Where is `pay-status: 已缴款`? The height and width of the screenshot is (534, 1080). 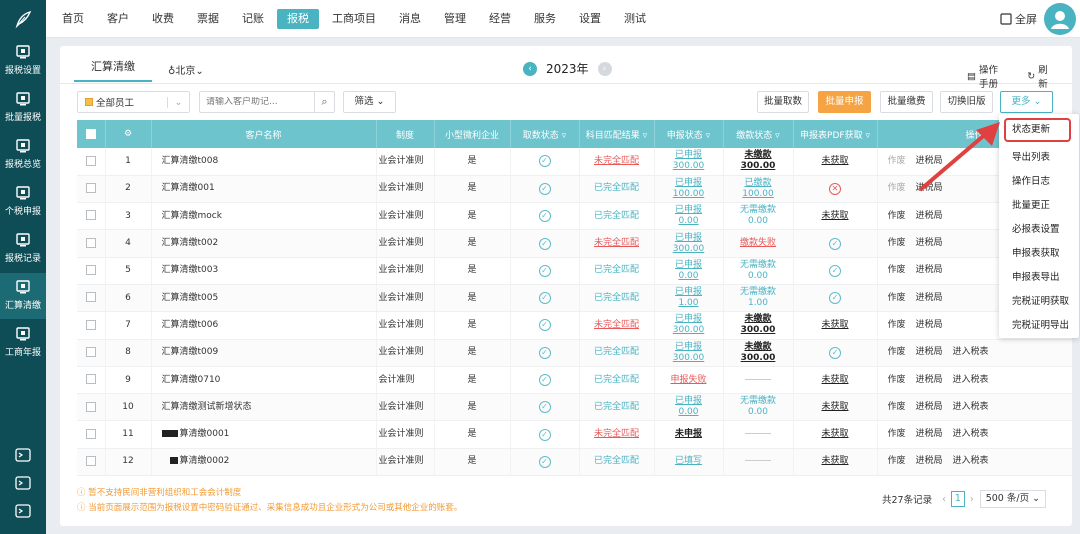 pay-status: 已缴款 is located at coordinates (757, 183).